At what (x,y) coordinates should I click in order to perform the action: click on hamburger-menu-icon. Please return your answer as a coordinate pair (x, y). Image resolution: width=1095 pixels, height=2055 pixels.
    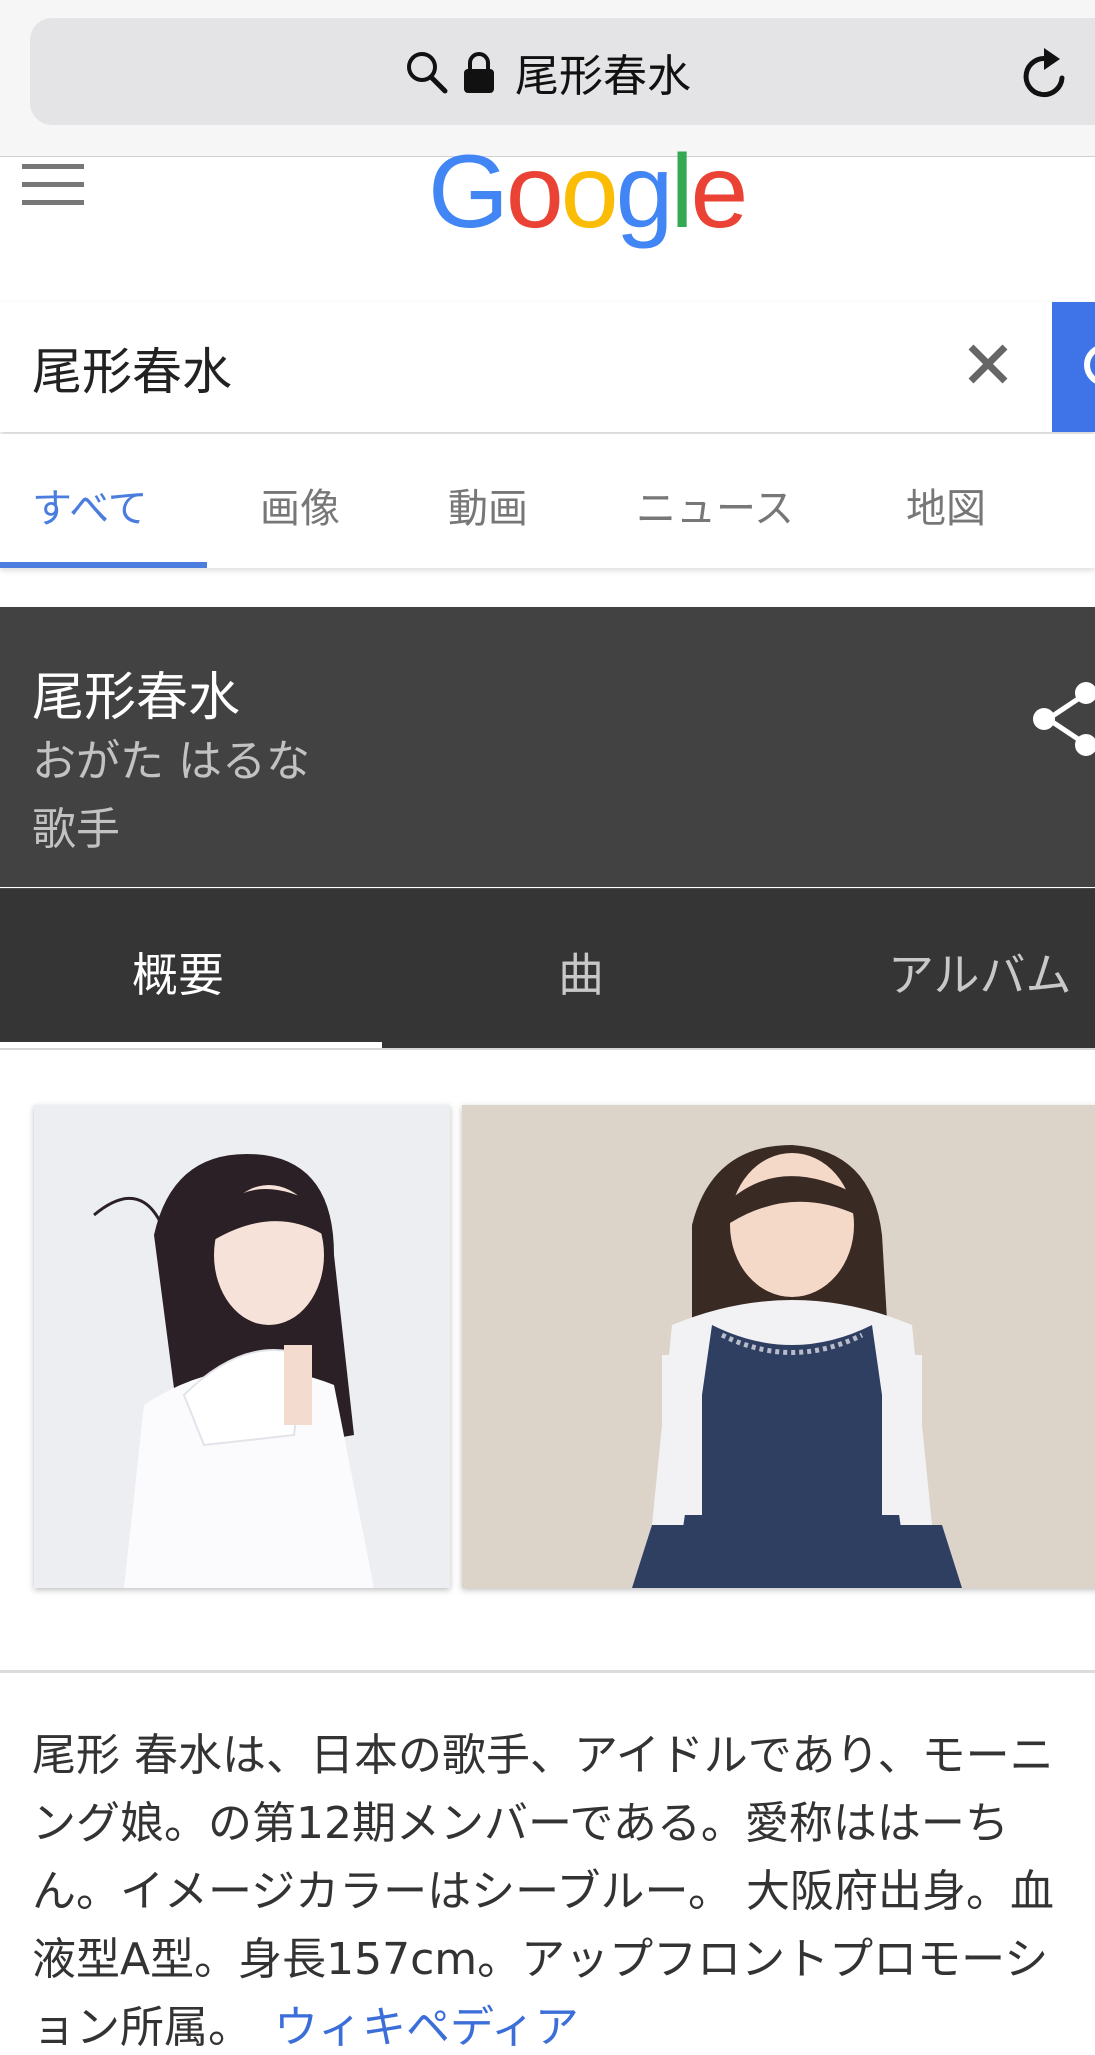
    Looking at the image, I should click on (53, 185).